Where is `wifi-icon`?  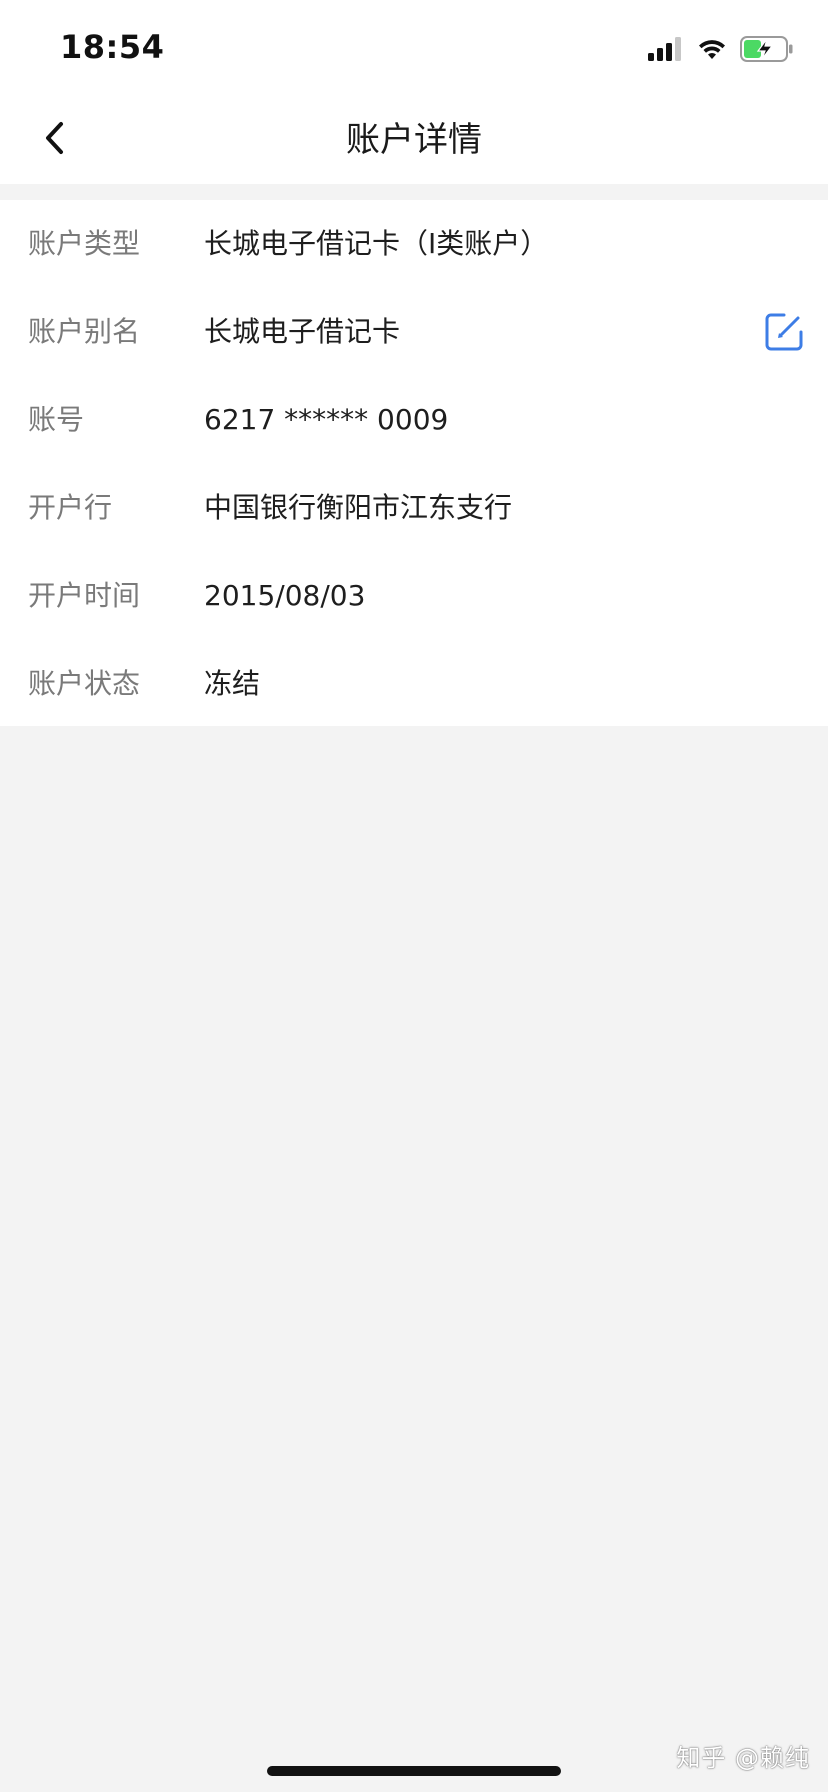 wifi-icon is located at coordinates (712, 51).